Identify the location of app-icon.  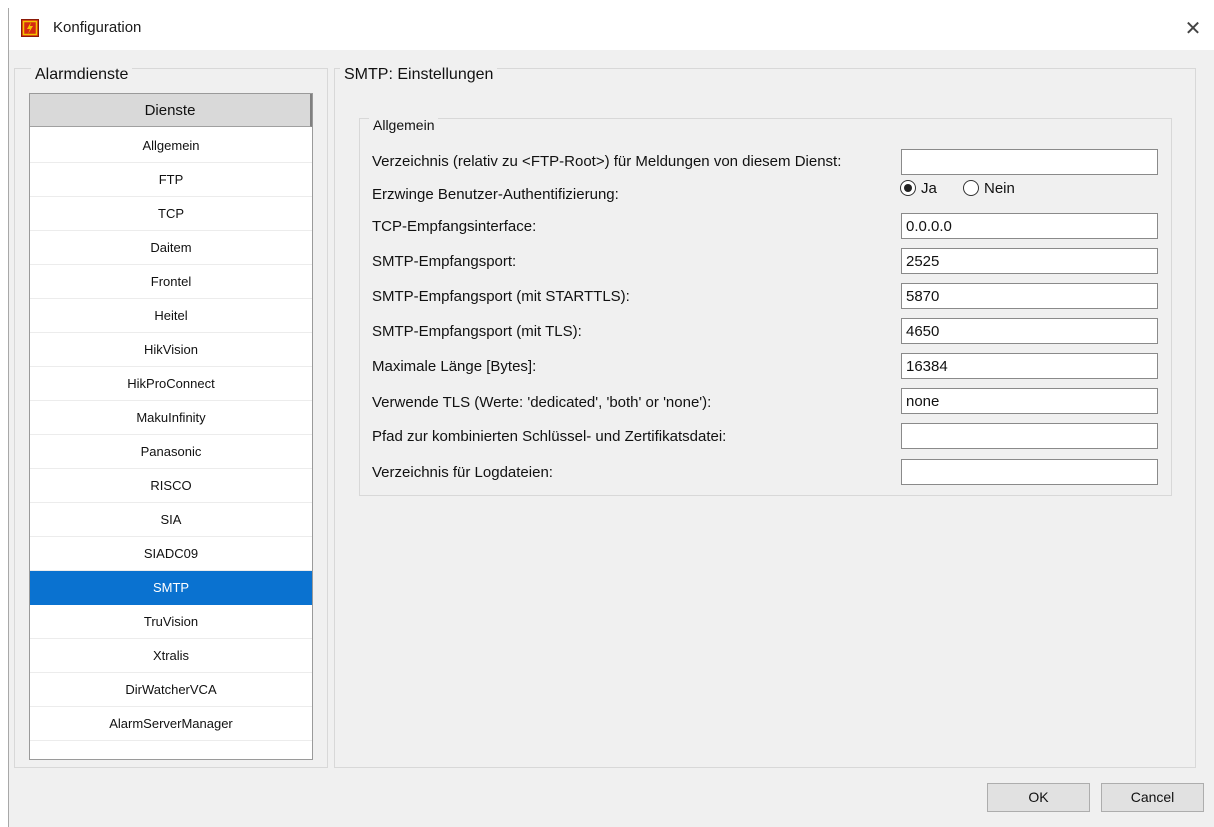
(30, 28).